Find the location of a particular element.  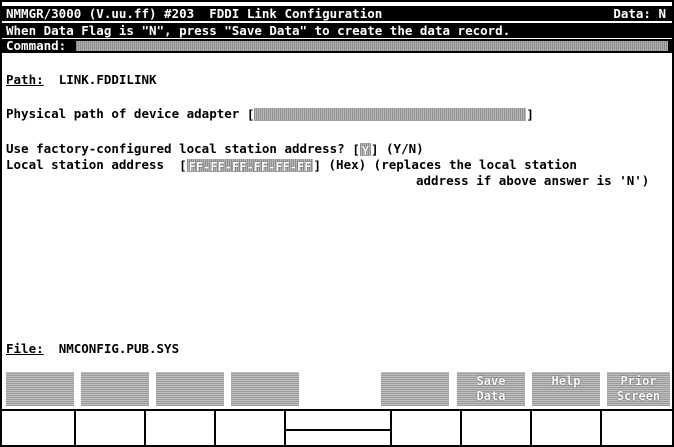

file-value: NMCONFIG.PUB.SYS is located at coordinates (119, 348).